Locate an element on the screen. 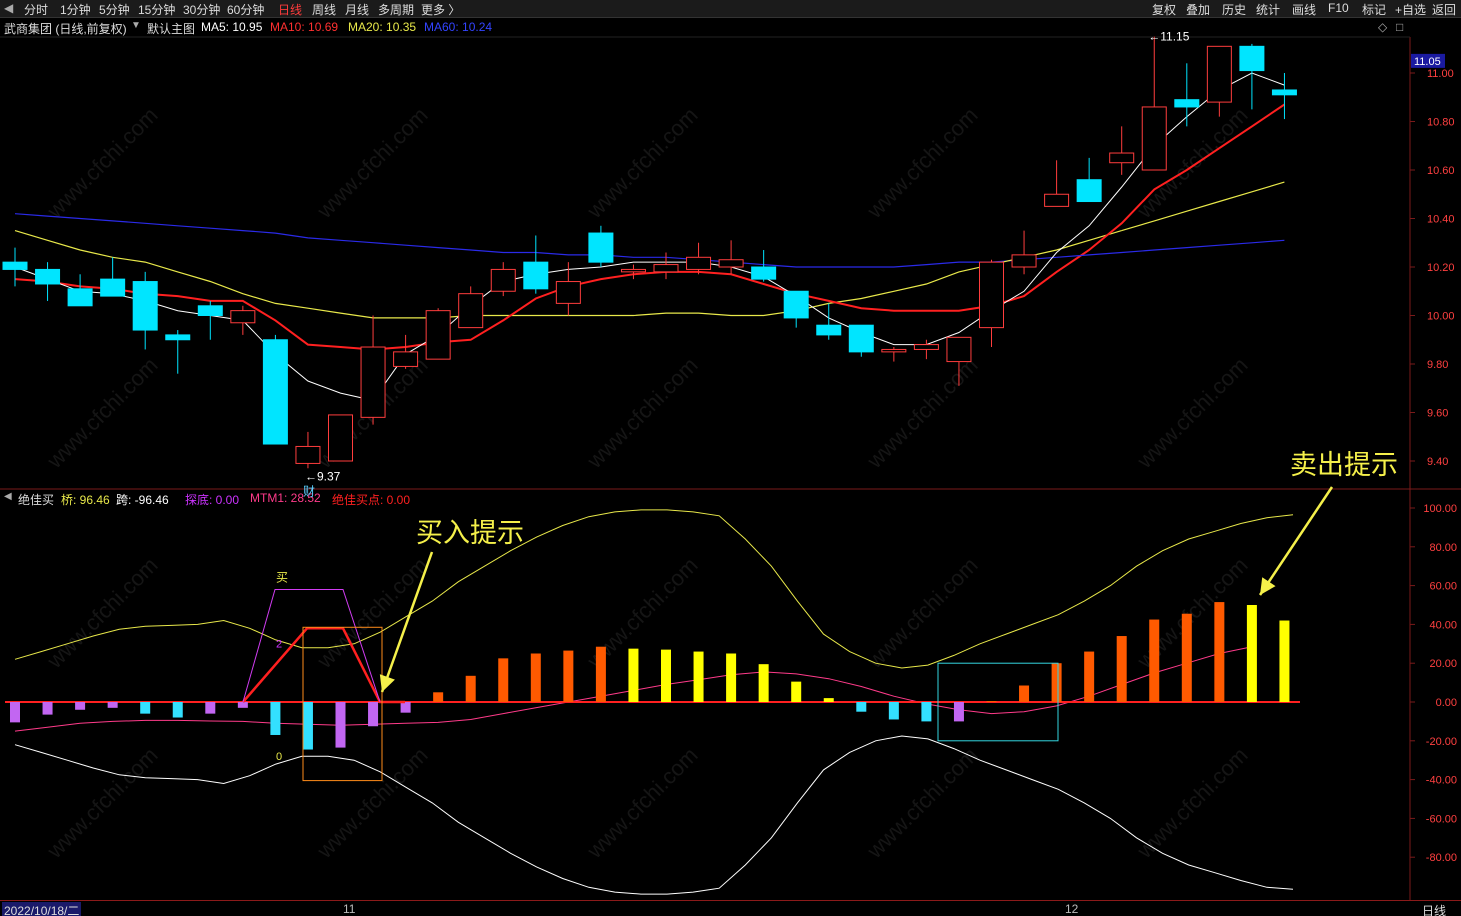  two-label: 2 is located at coordinates (279, 645).